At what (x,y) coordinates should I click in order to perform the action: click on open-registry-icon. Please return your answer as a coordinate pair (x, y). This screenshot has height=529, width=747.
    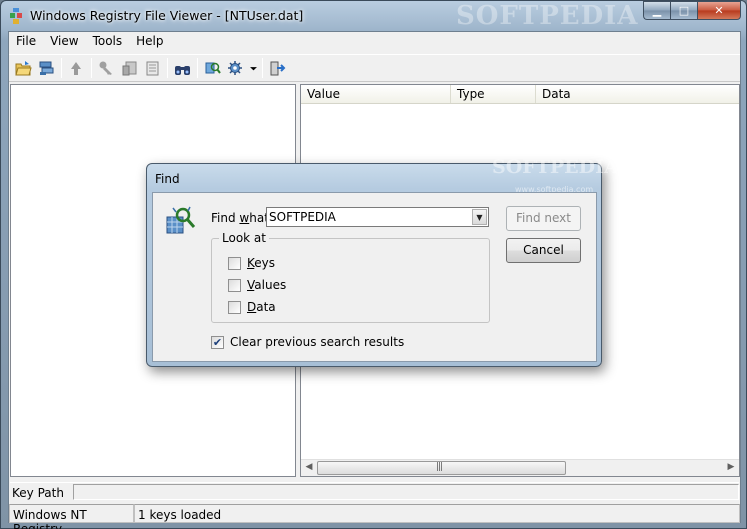
    Looking at the image, I should click on (46, 68).